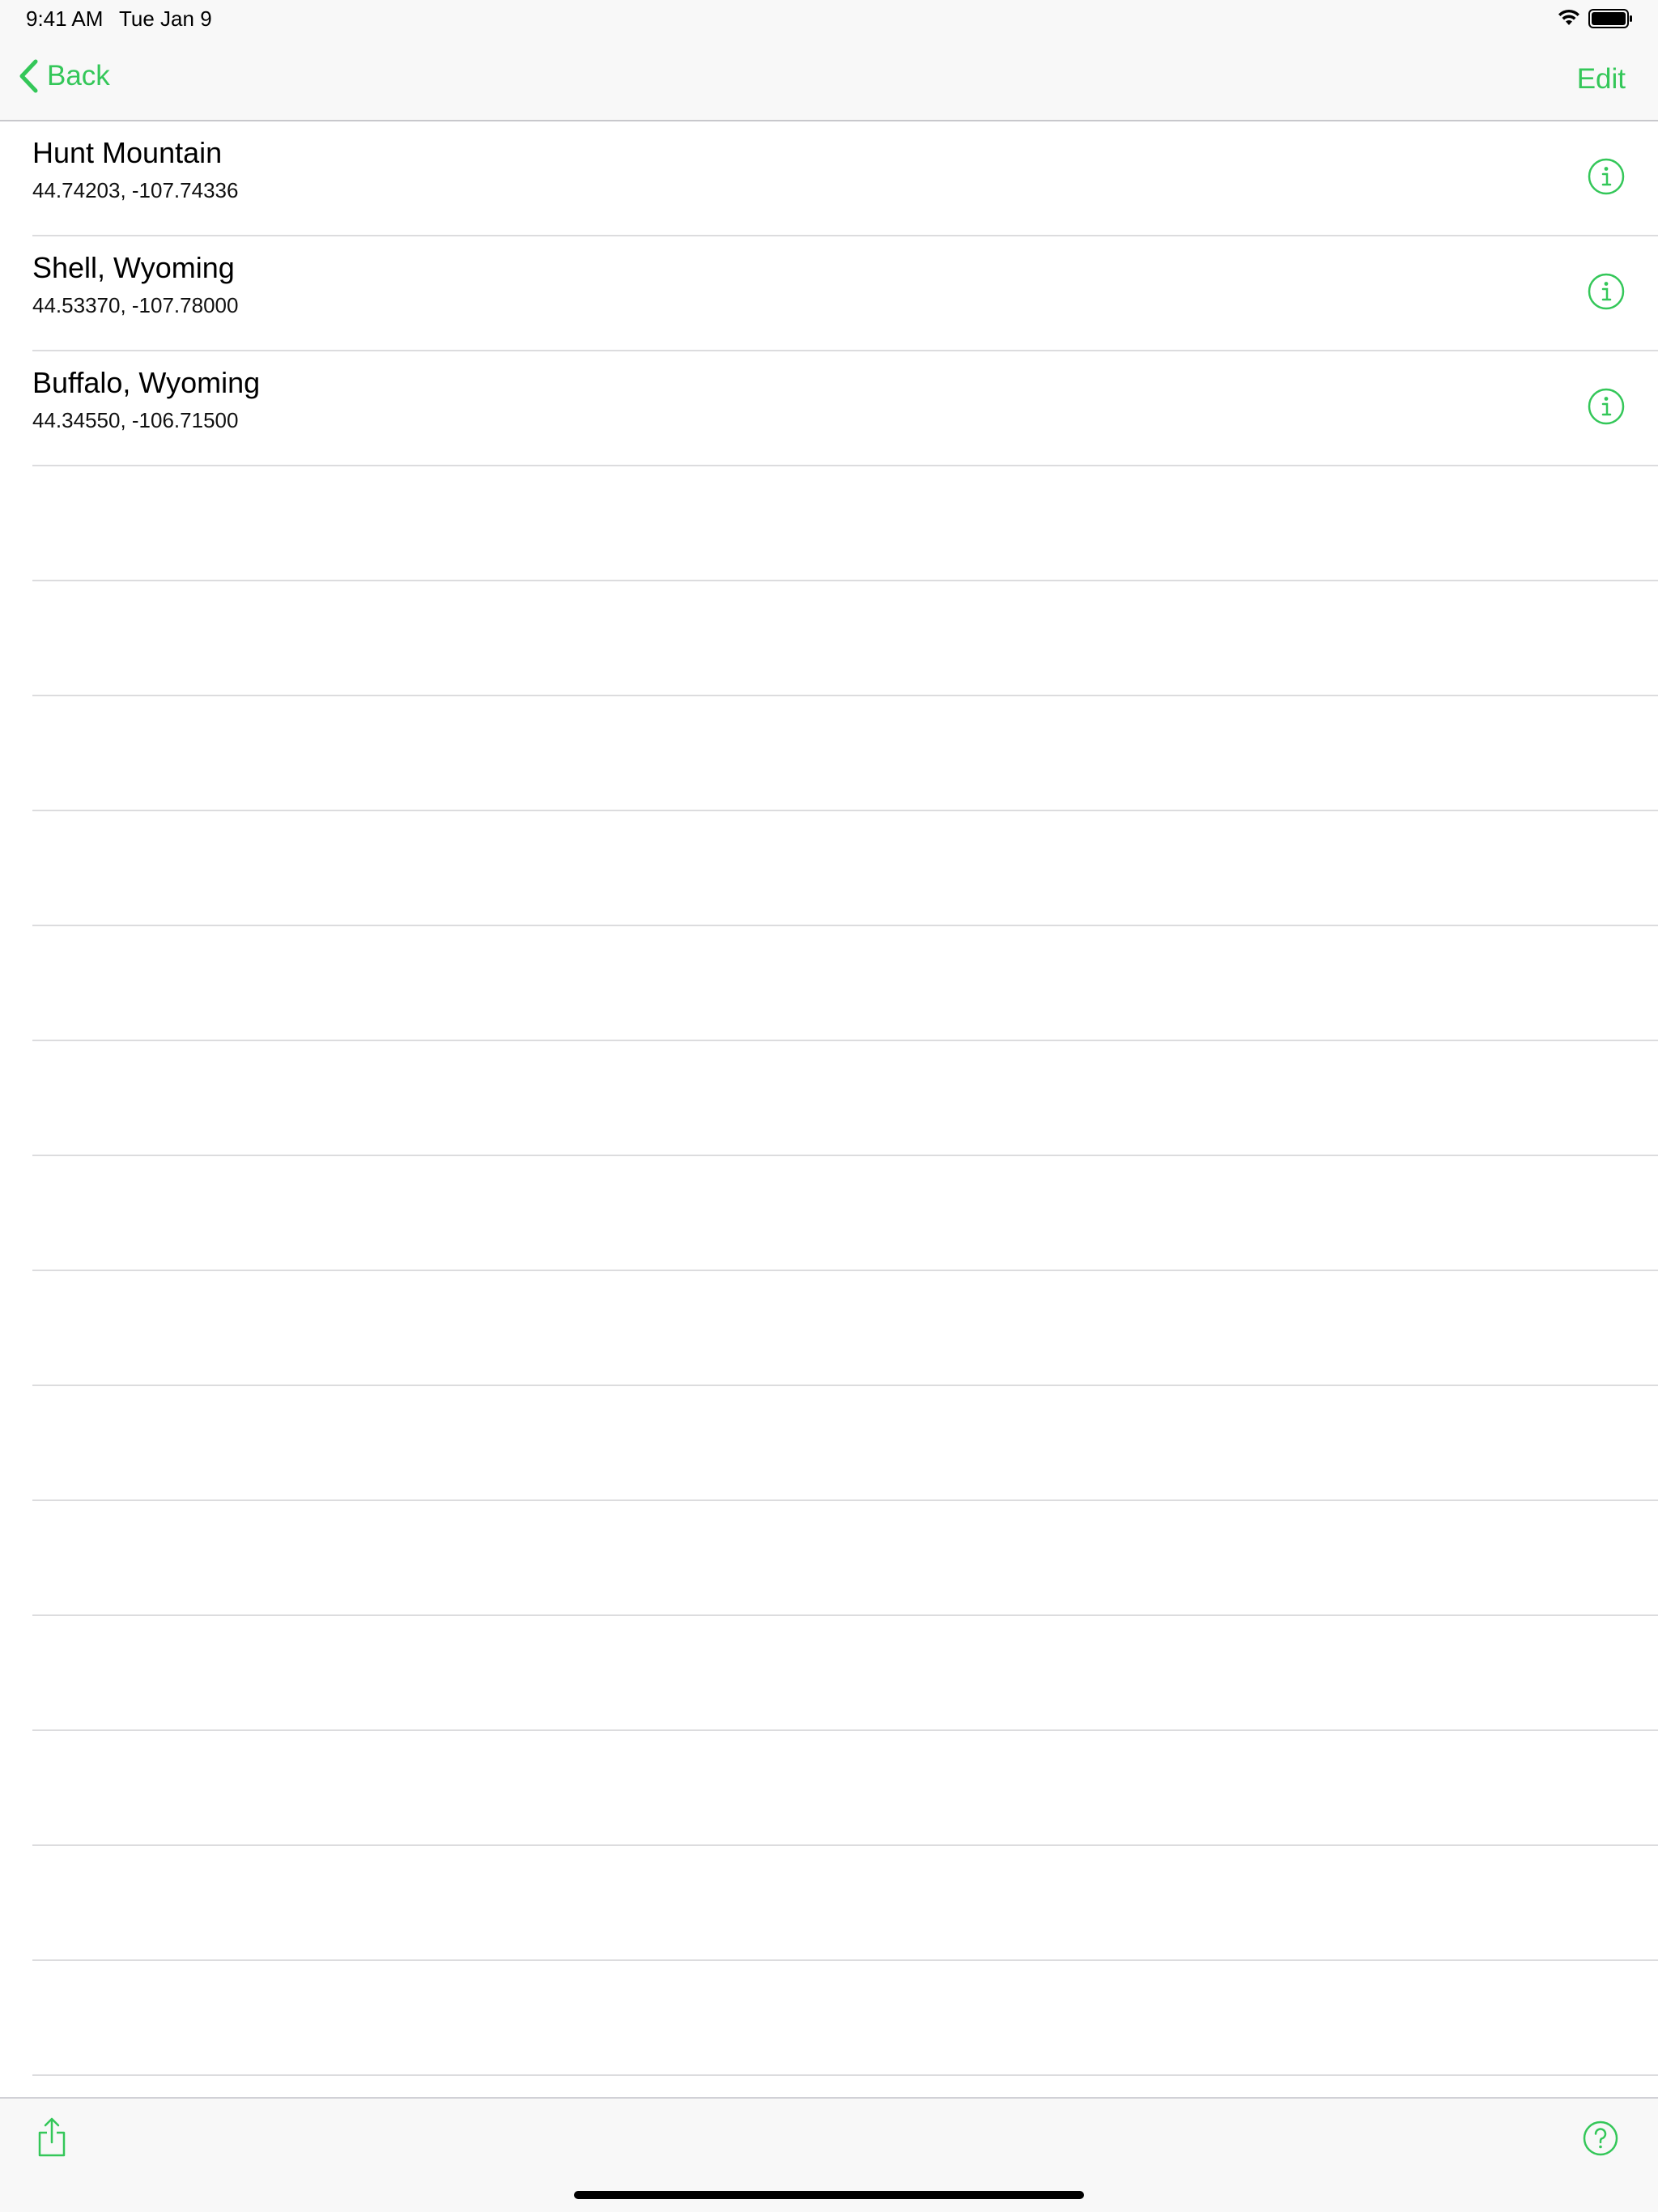 This screenshot has height=2212, width=1658. I want to click on location-row: Shell, Wyoming 44.53370, -107.78000, so click(845, 293).